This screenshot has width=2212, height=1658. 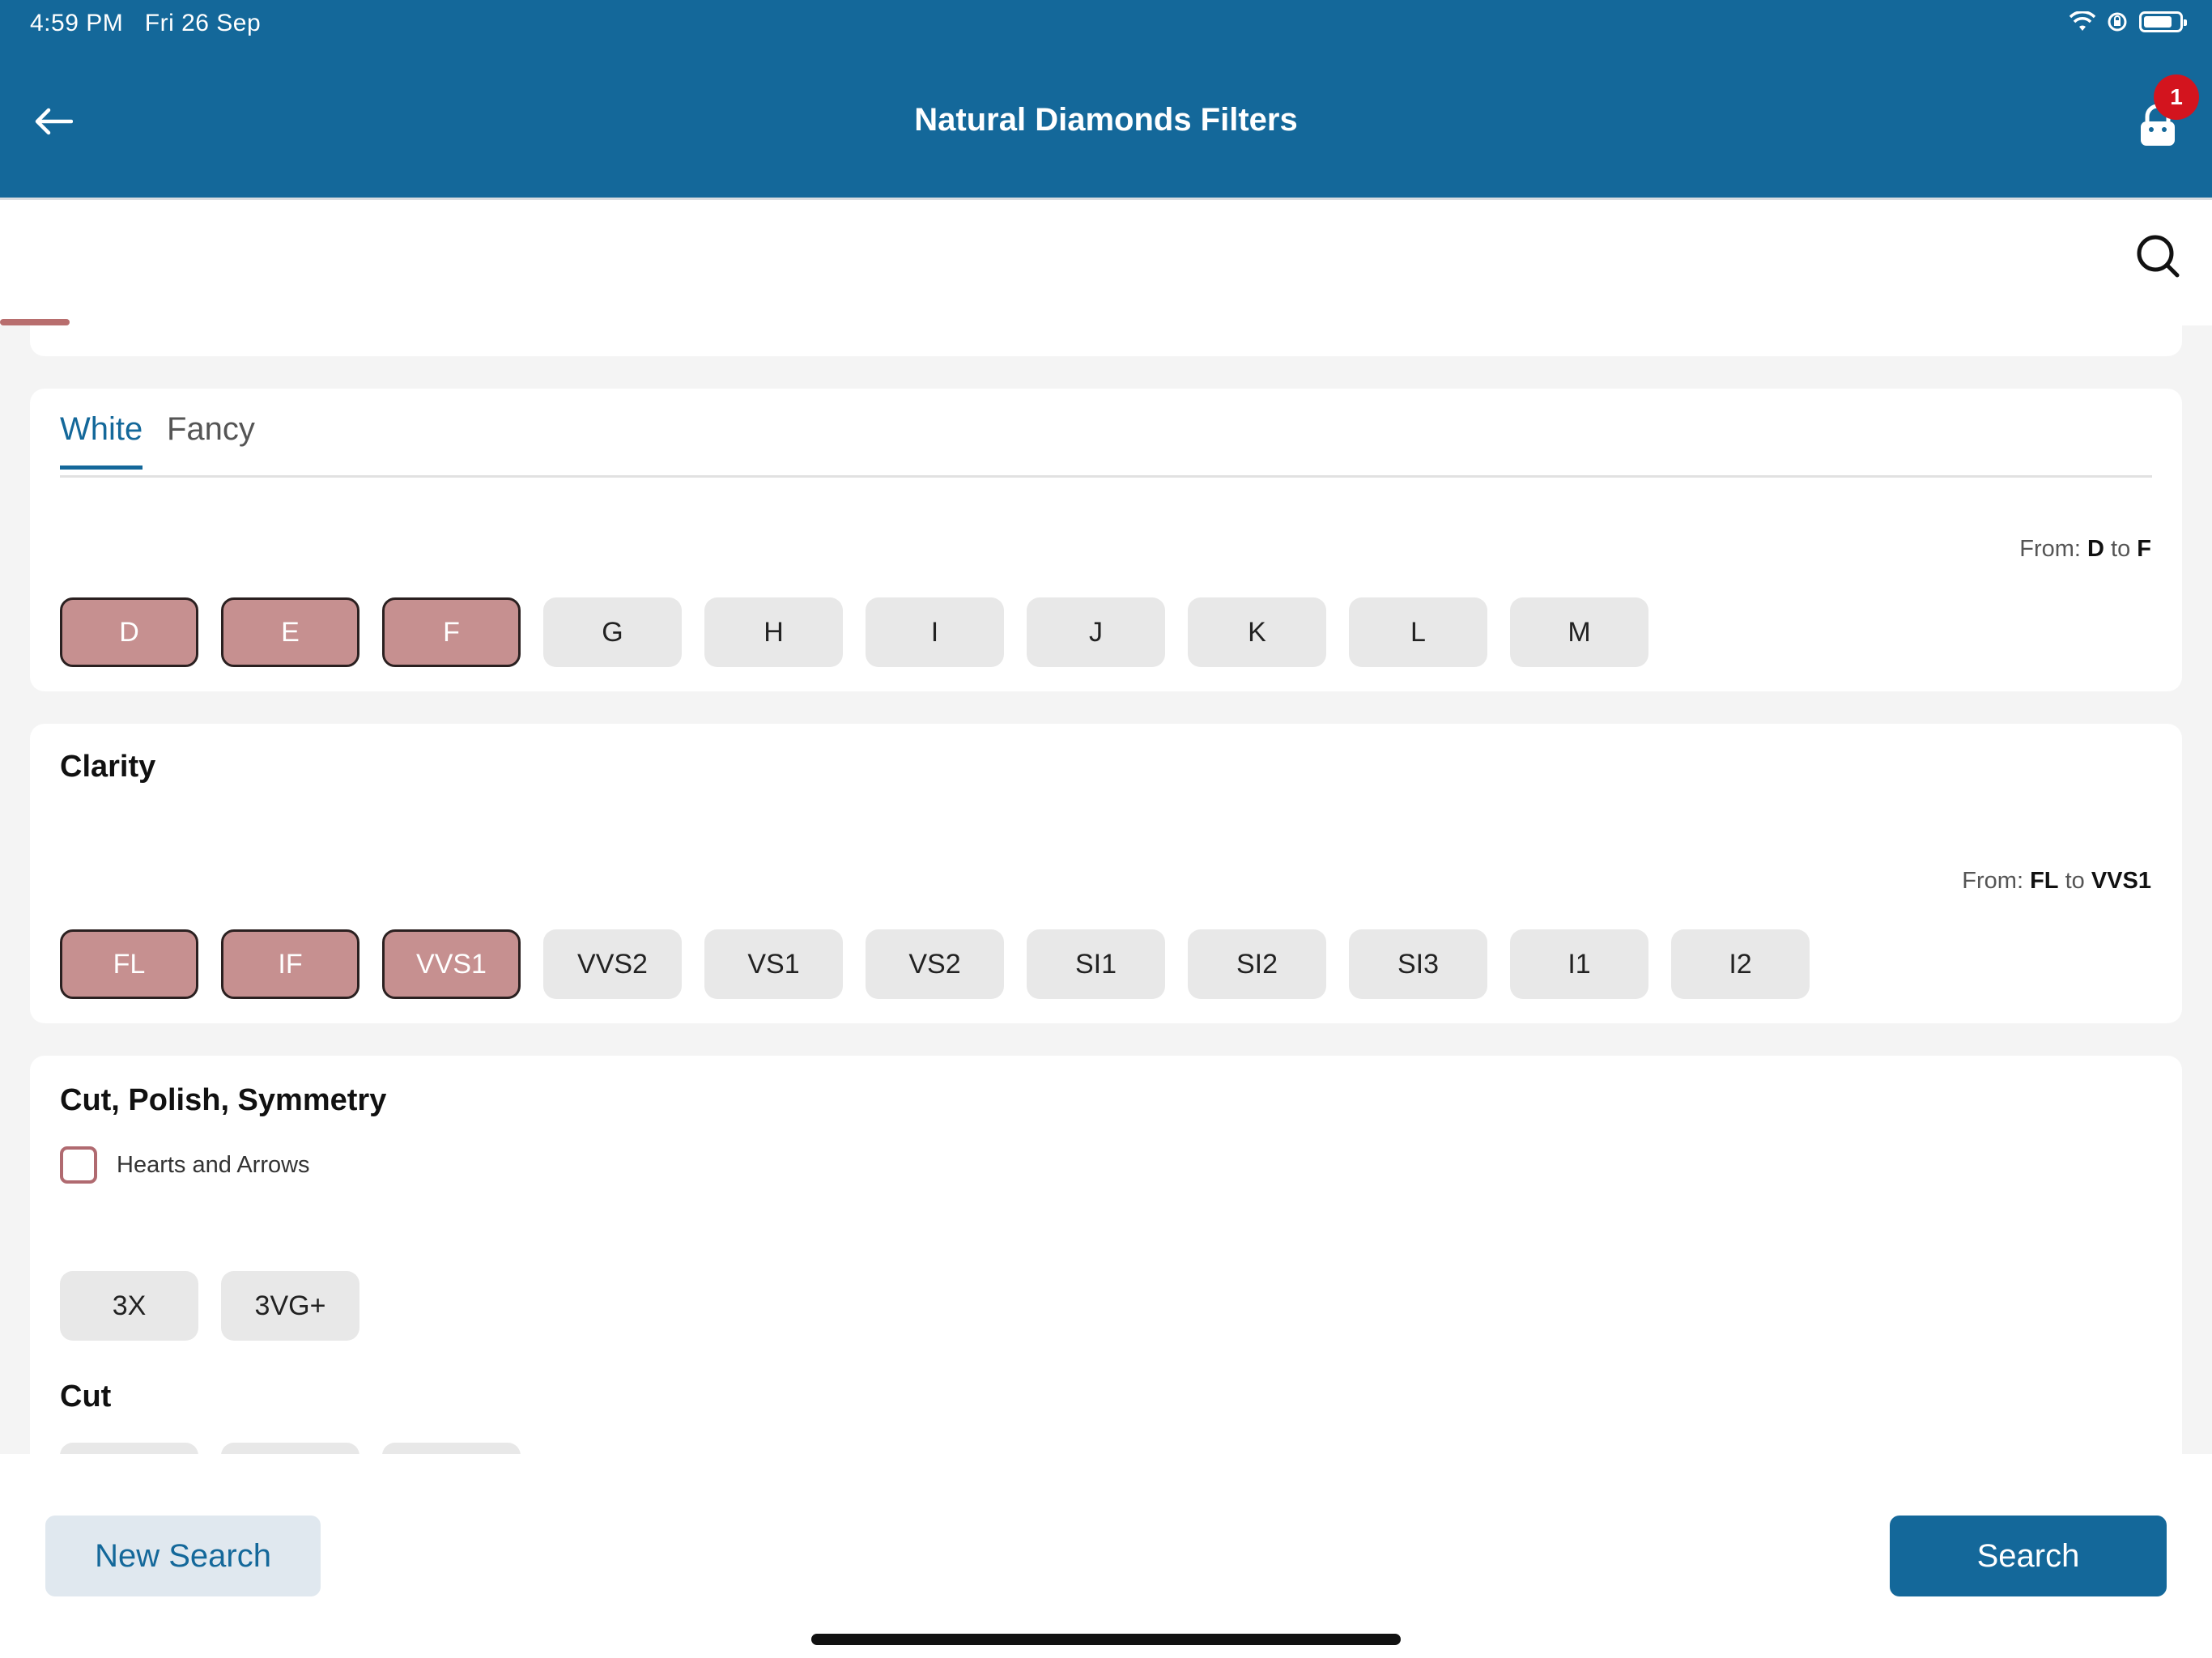 I want to click on cut-title: Cut, so click(x=86, y=1397).